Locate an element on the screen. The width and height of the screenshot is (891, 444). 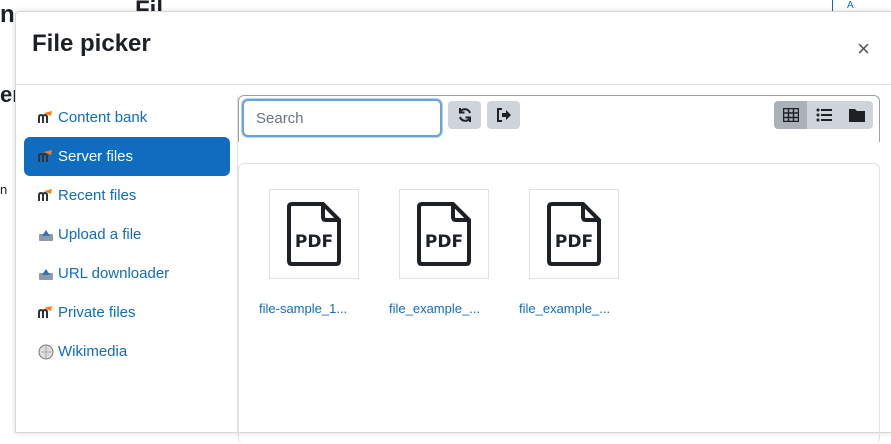
sidebar-item-label: Private files is located at coordinates (97, 312).